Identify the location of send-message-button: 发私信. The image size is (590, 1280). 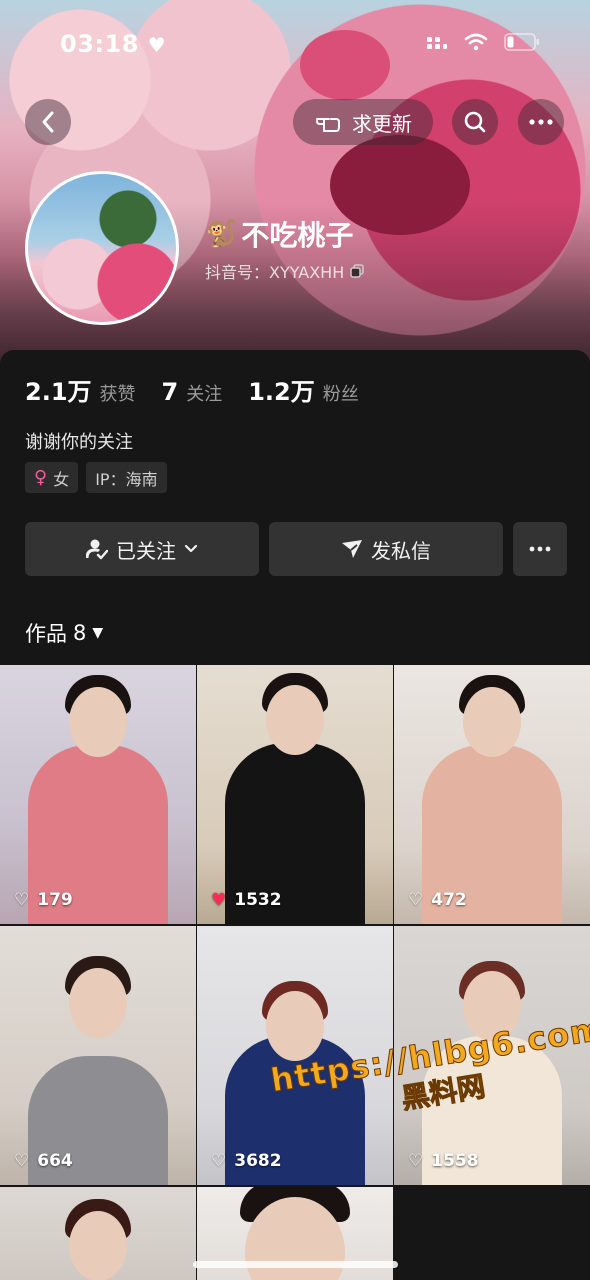
(386, 549).